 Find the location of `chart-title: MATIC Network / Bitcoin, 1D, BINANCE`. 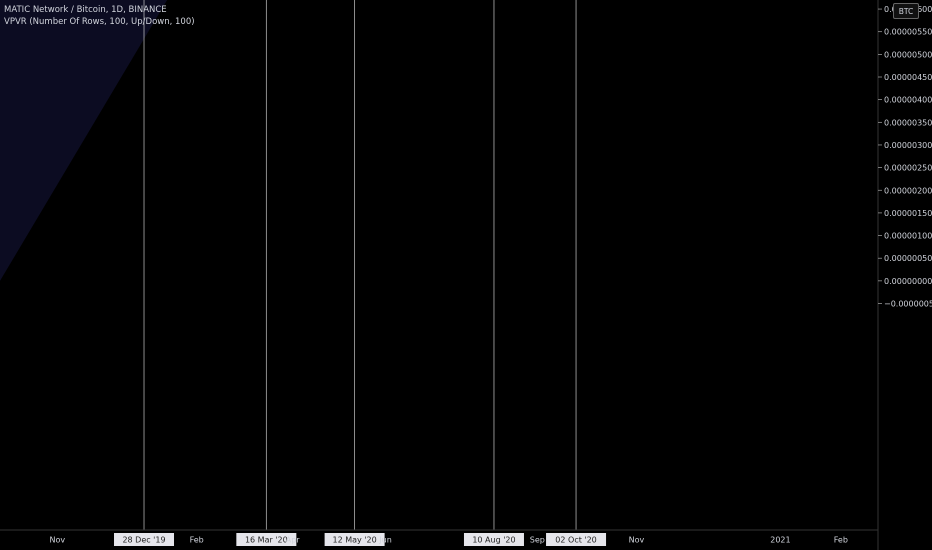

chart-title: MATIC Network / Bitcoin, 1D, BINANCE is located at coordinates (85, 10).